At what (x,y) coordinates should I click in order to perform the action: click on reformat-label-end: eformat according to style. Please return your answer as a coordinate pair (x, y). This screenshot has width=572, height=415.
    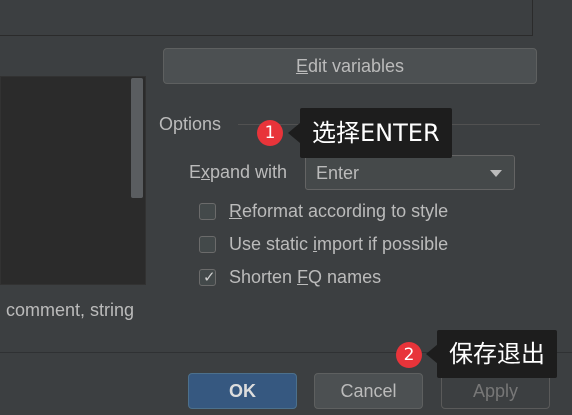
    Looking at the image, I should click on (345, 211).